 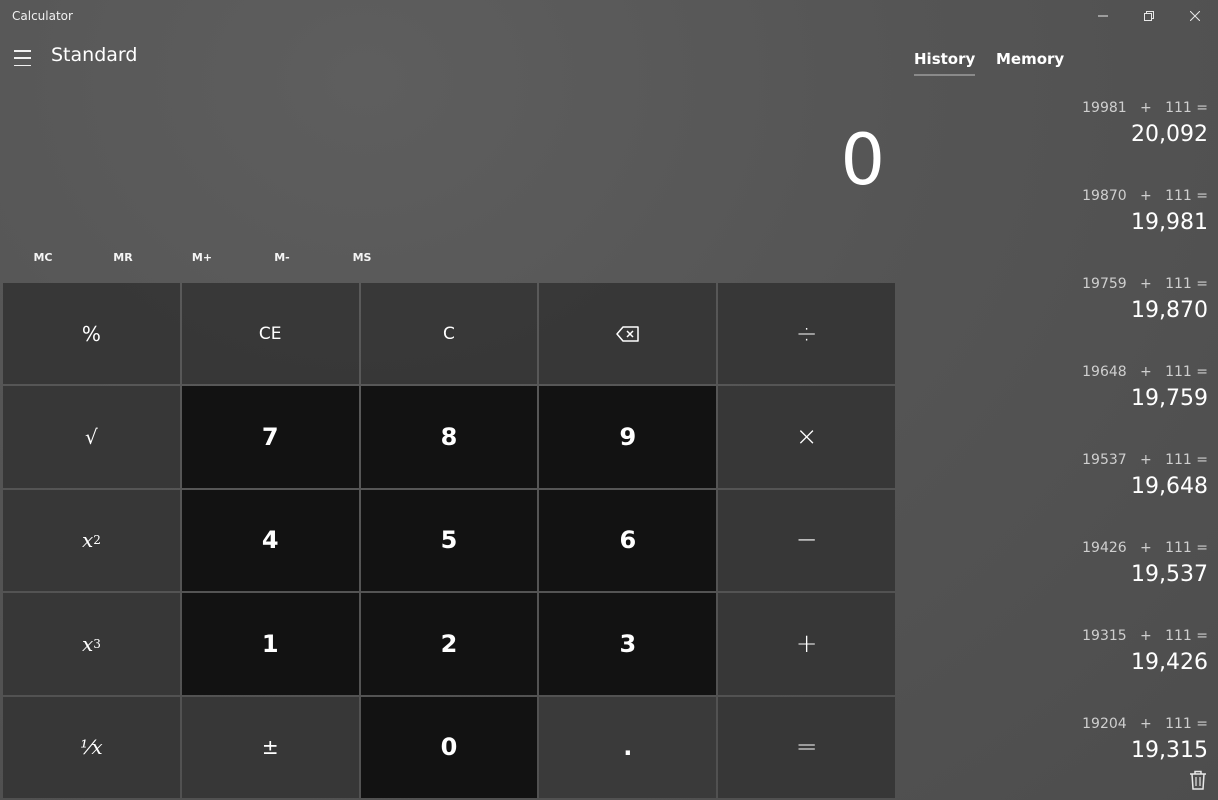 I want to click on square-button: x2, so click(x=91, y=540).